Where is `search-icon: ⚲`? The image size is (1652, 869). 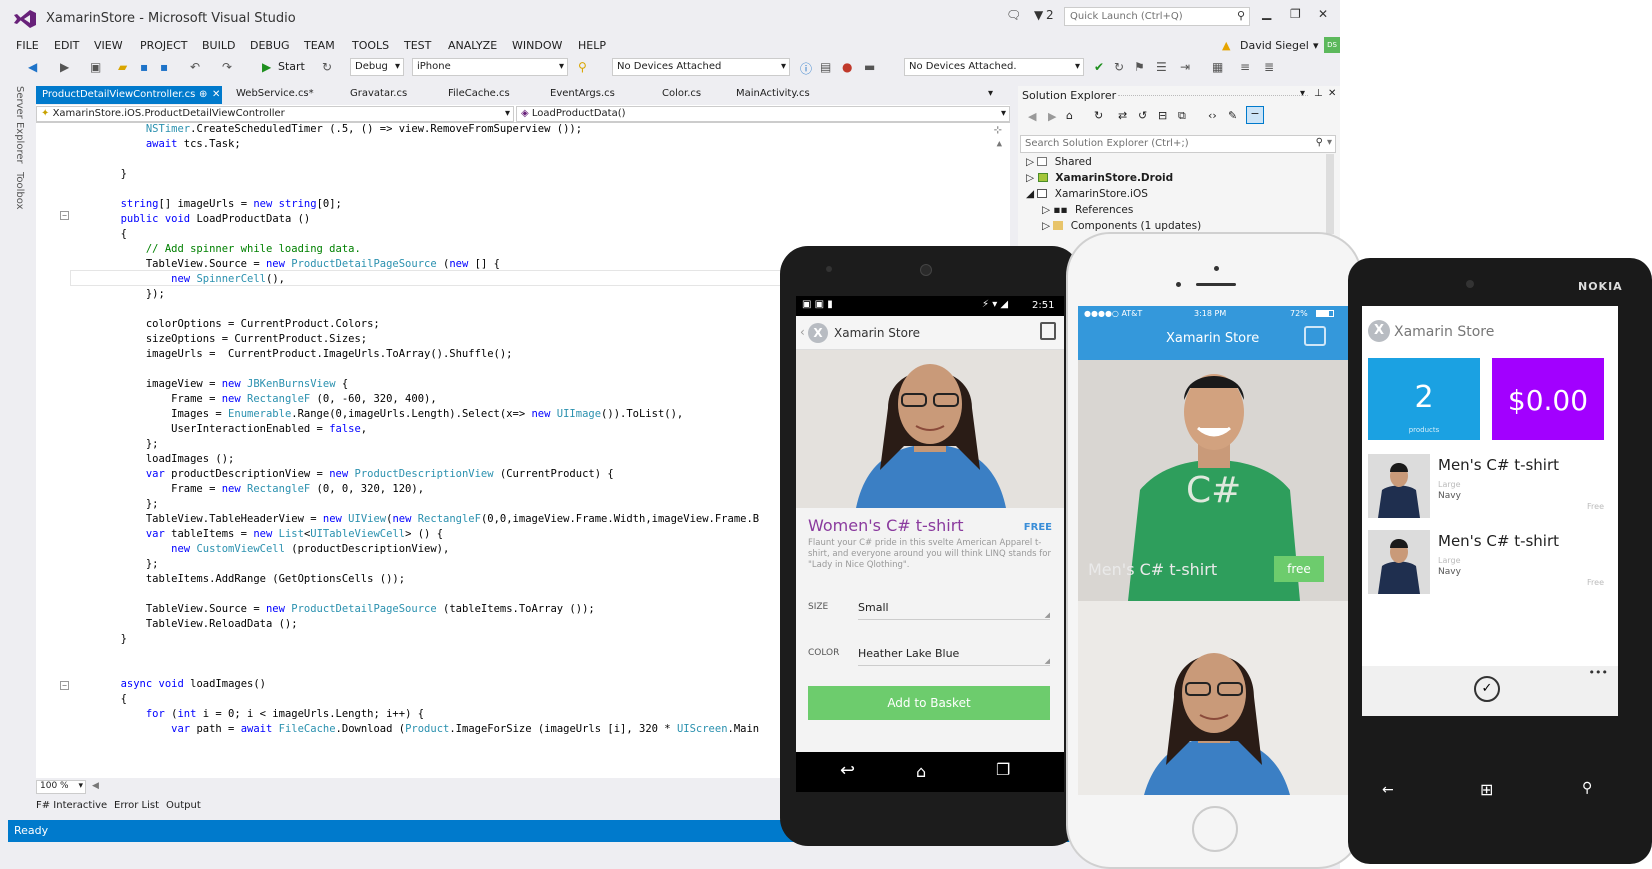 search-icon: ⚲ is located at coordinates (1587, 788).